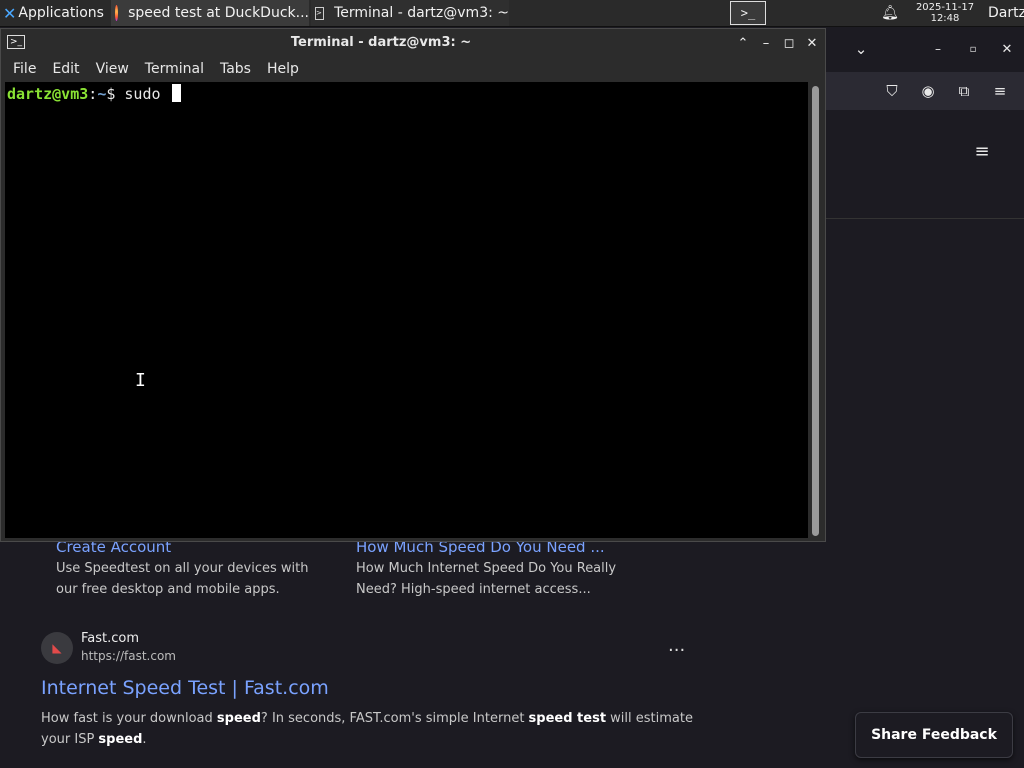 This screenshot has height=768, width=1024. I want to click on search-page-header: ≡, so click(925, 164).